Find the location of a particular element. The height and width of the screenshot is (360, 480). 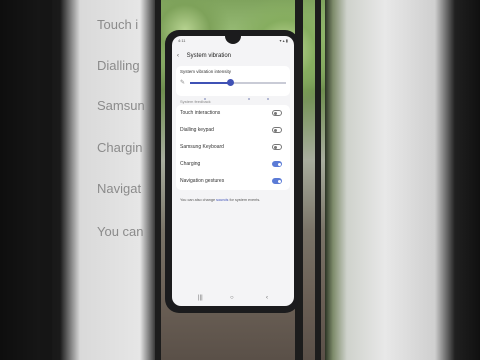

background-label: Samsun is located at coordinates (121, 105).